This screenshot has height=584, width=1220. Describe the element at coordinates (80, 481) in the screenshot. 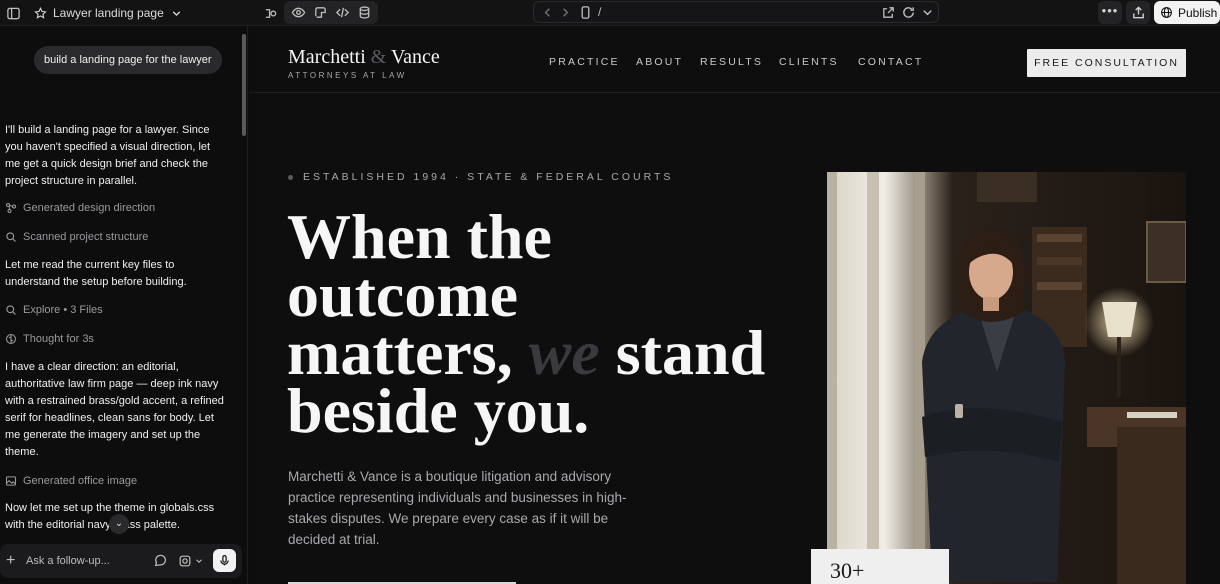

I see `step-label: Generated office image` at that location.